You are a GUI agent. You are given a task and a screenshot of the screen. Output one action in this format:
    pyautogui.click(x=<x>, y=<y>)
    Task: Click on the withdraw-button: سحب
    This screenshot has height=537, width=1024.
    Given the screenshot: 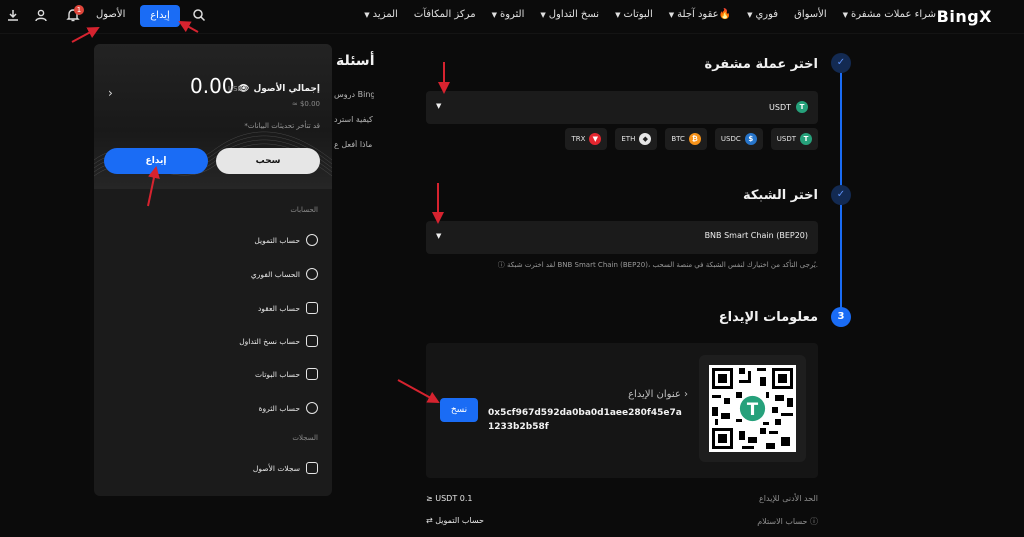 What is the action you would take?
    pyautogui.click(x=268, y=161)
    